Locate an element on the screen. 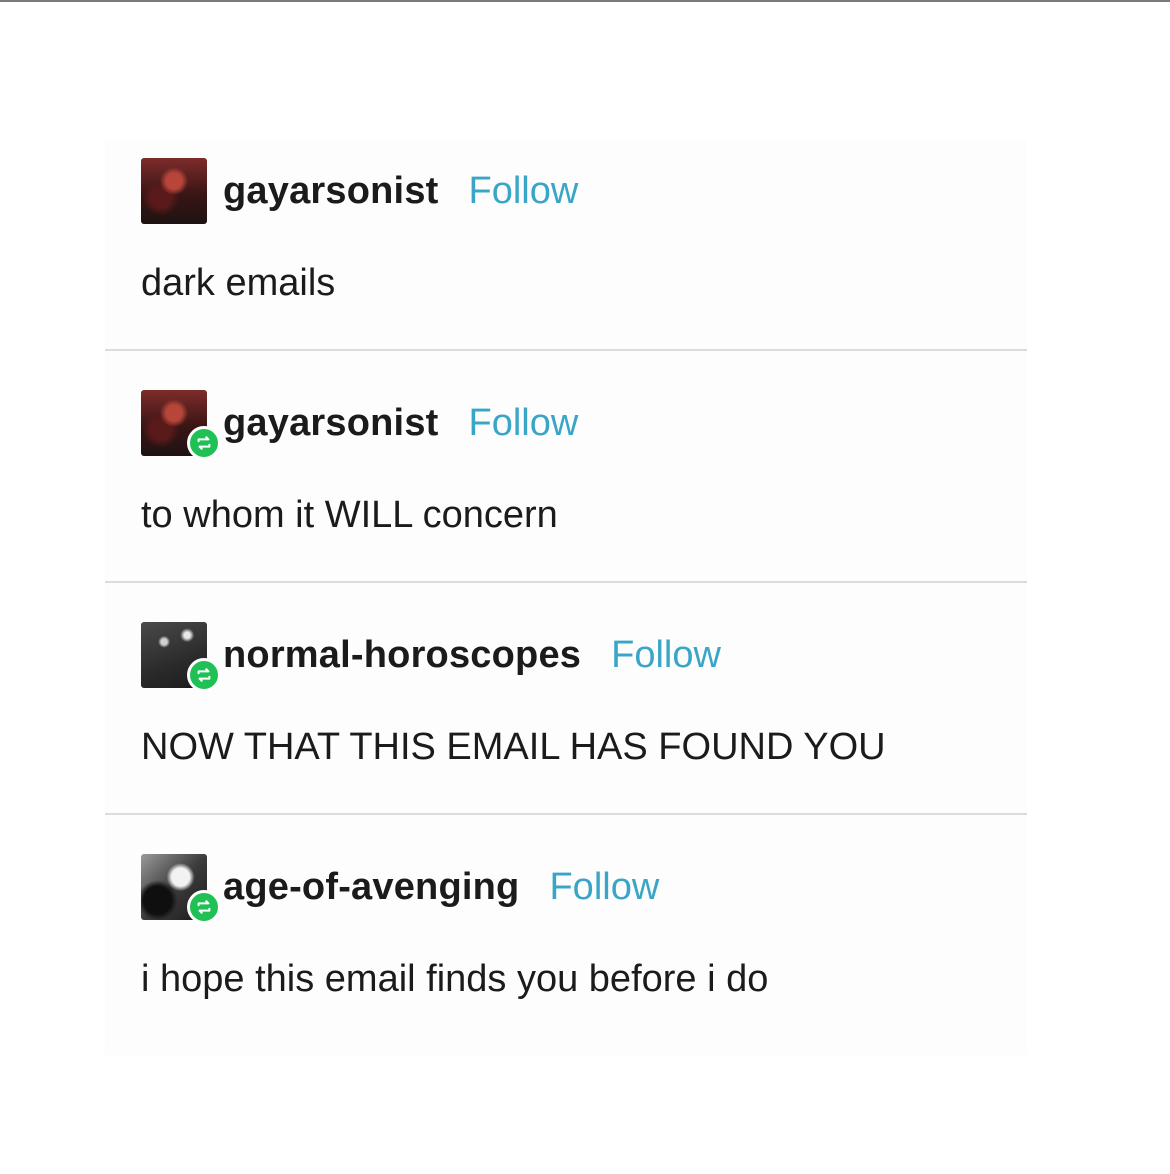 This screenshot has width=1170, height=1174. top-border-line is located at coordinates (585, 1).